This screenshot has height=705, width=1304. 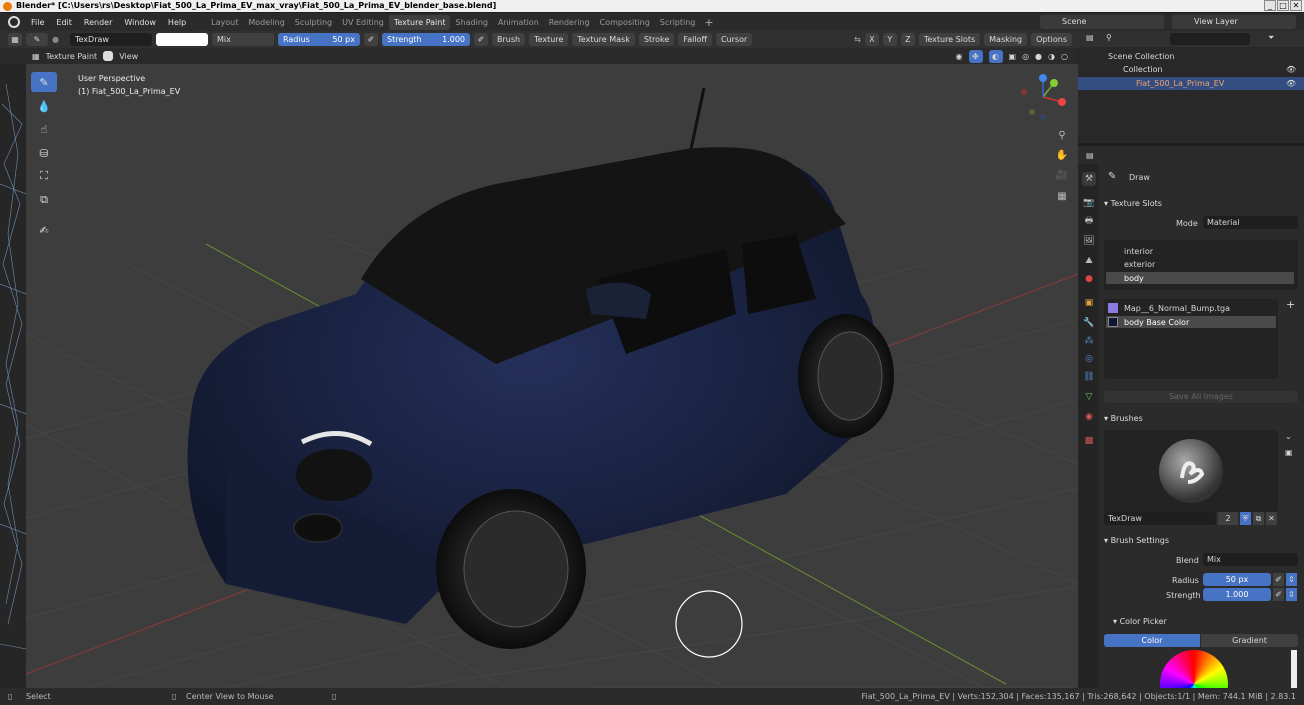 What do you see at coordinates (15, 39) in the screenshot?
I see `editor-type-icon: ▦` at bounding box center [15, 39].